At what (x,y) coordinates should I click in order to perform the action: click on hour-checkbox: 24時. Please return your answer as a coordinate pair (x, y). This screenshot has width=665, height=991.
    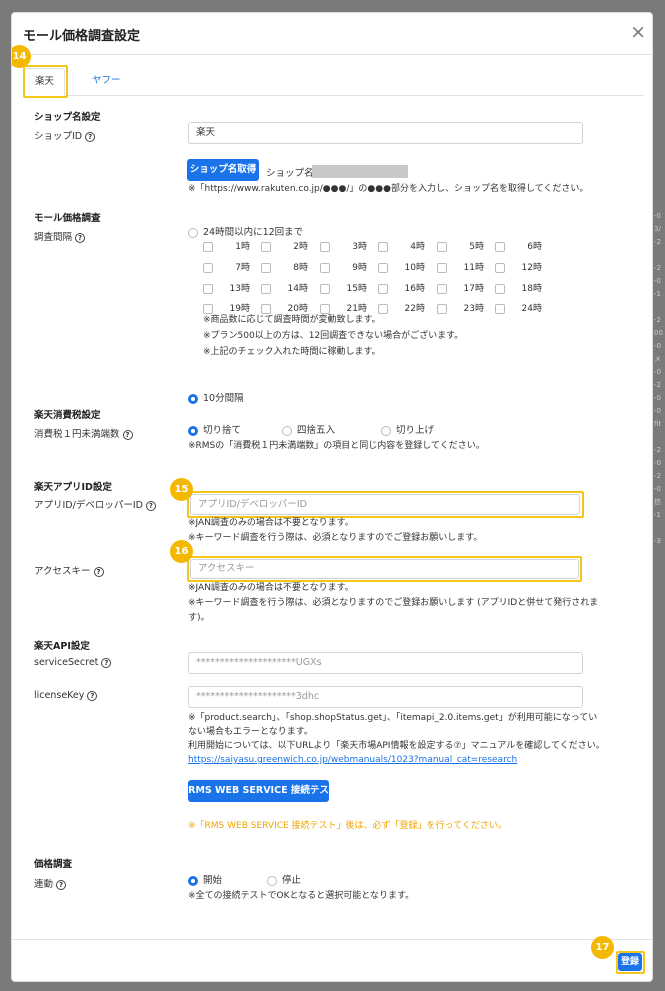
    Looking at the image, I should click on (518, 307).